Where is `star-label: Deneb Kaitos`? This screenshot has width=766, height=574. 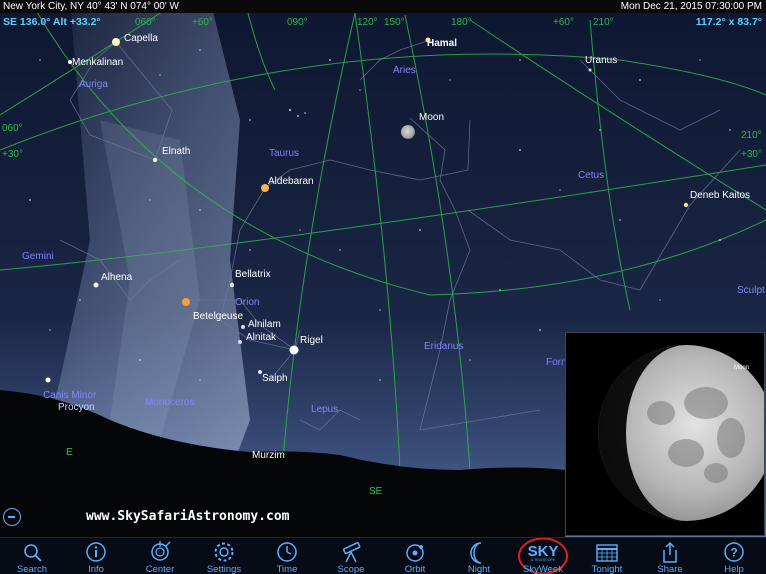 star-label: Deneb Kaitos is located at coordinates (720, 195).